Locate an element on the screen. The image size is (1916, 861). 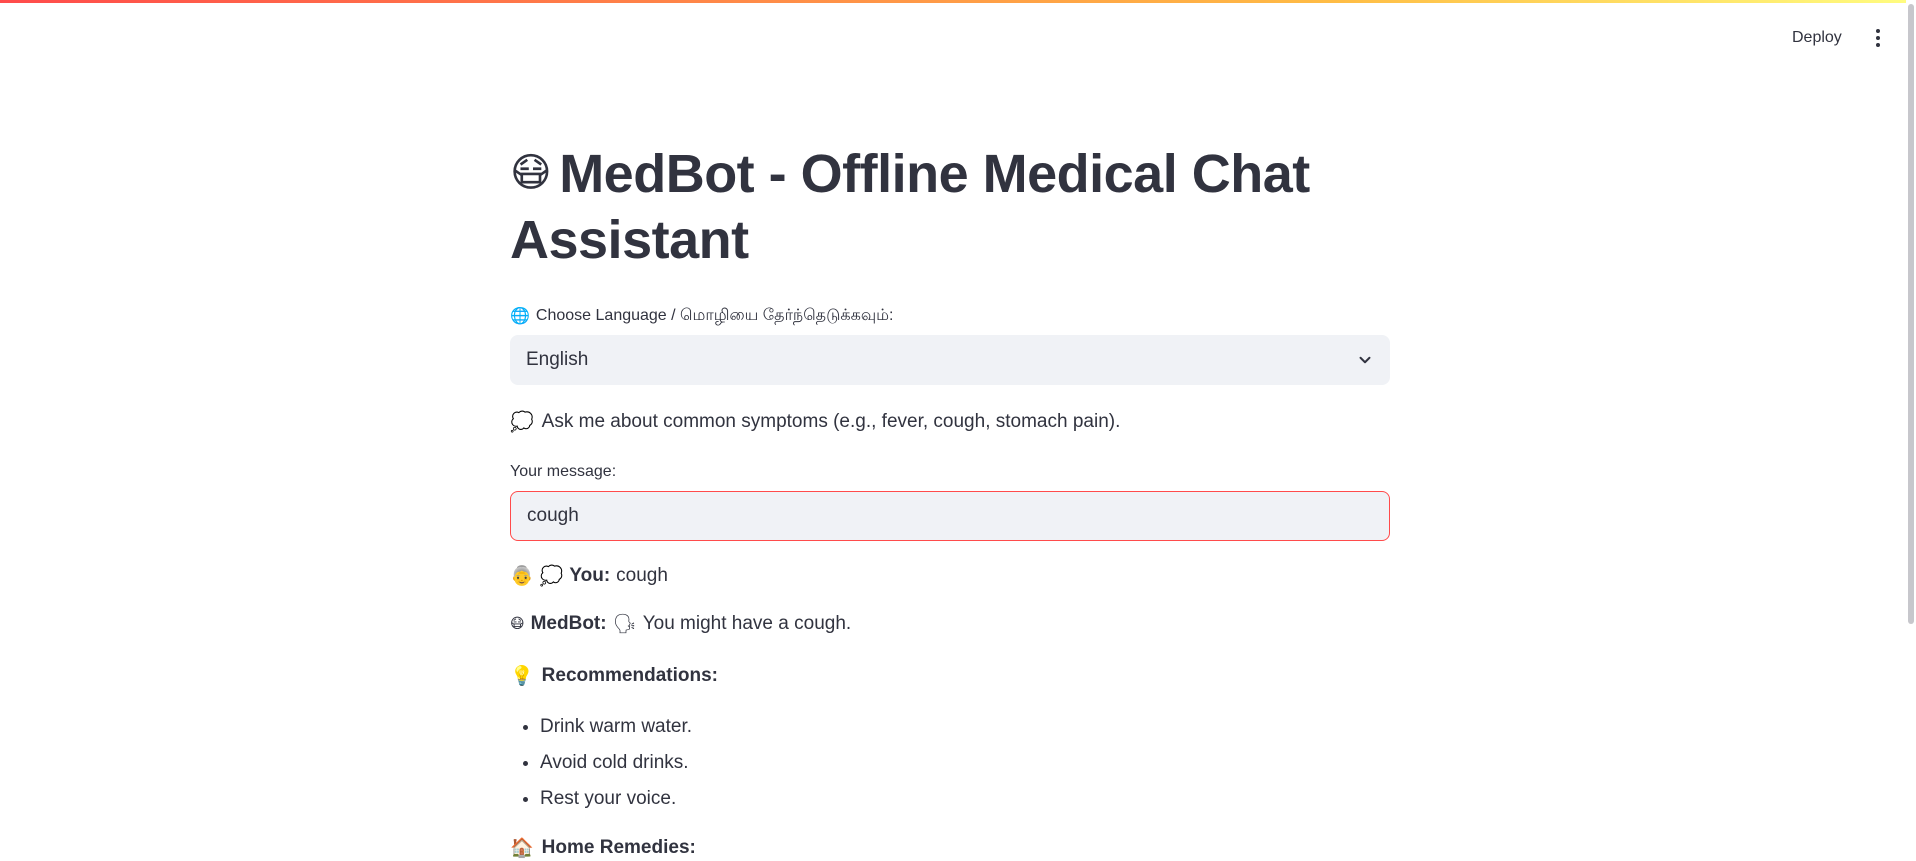
scrollbar-thumb is located at coordinates (1911, 314).